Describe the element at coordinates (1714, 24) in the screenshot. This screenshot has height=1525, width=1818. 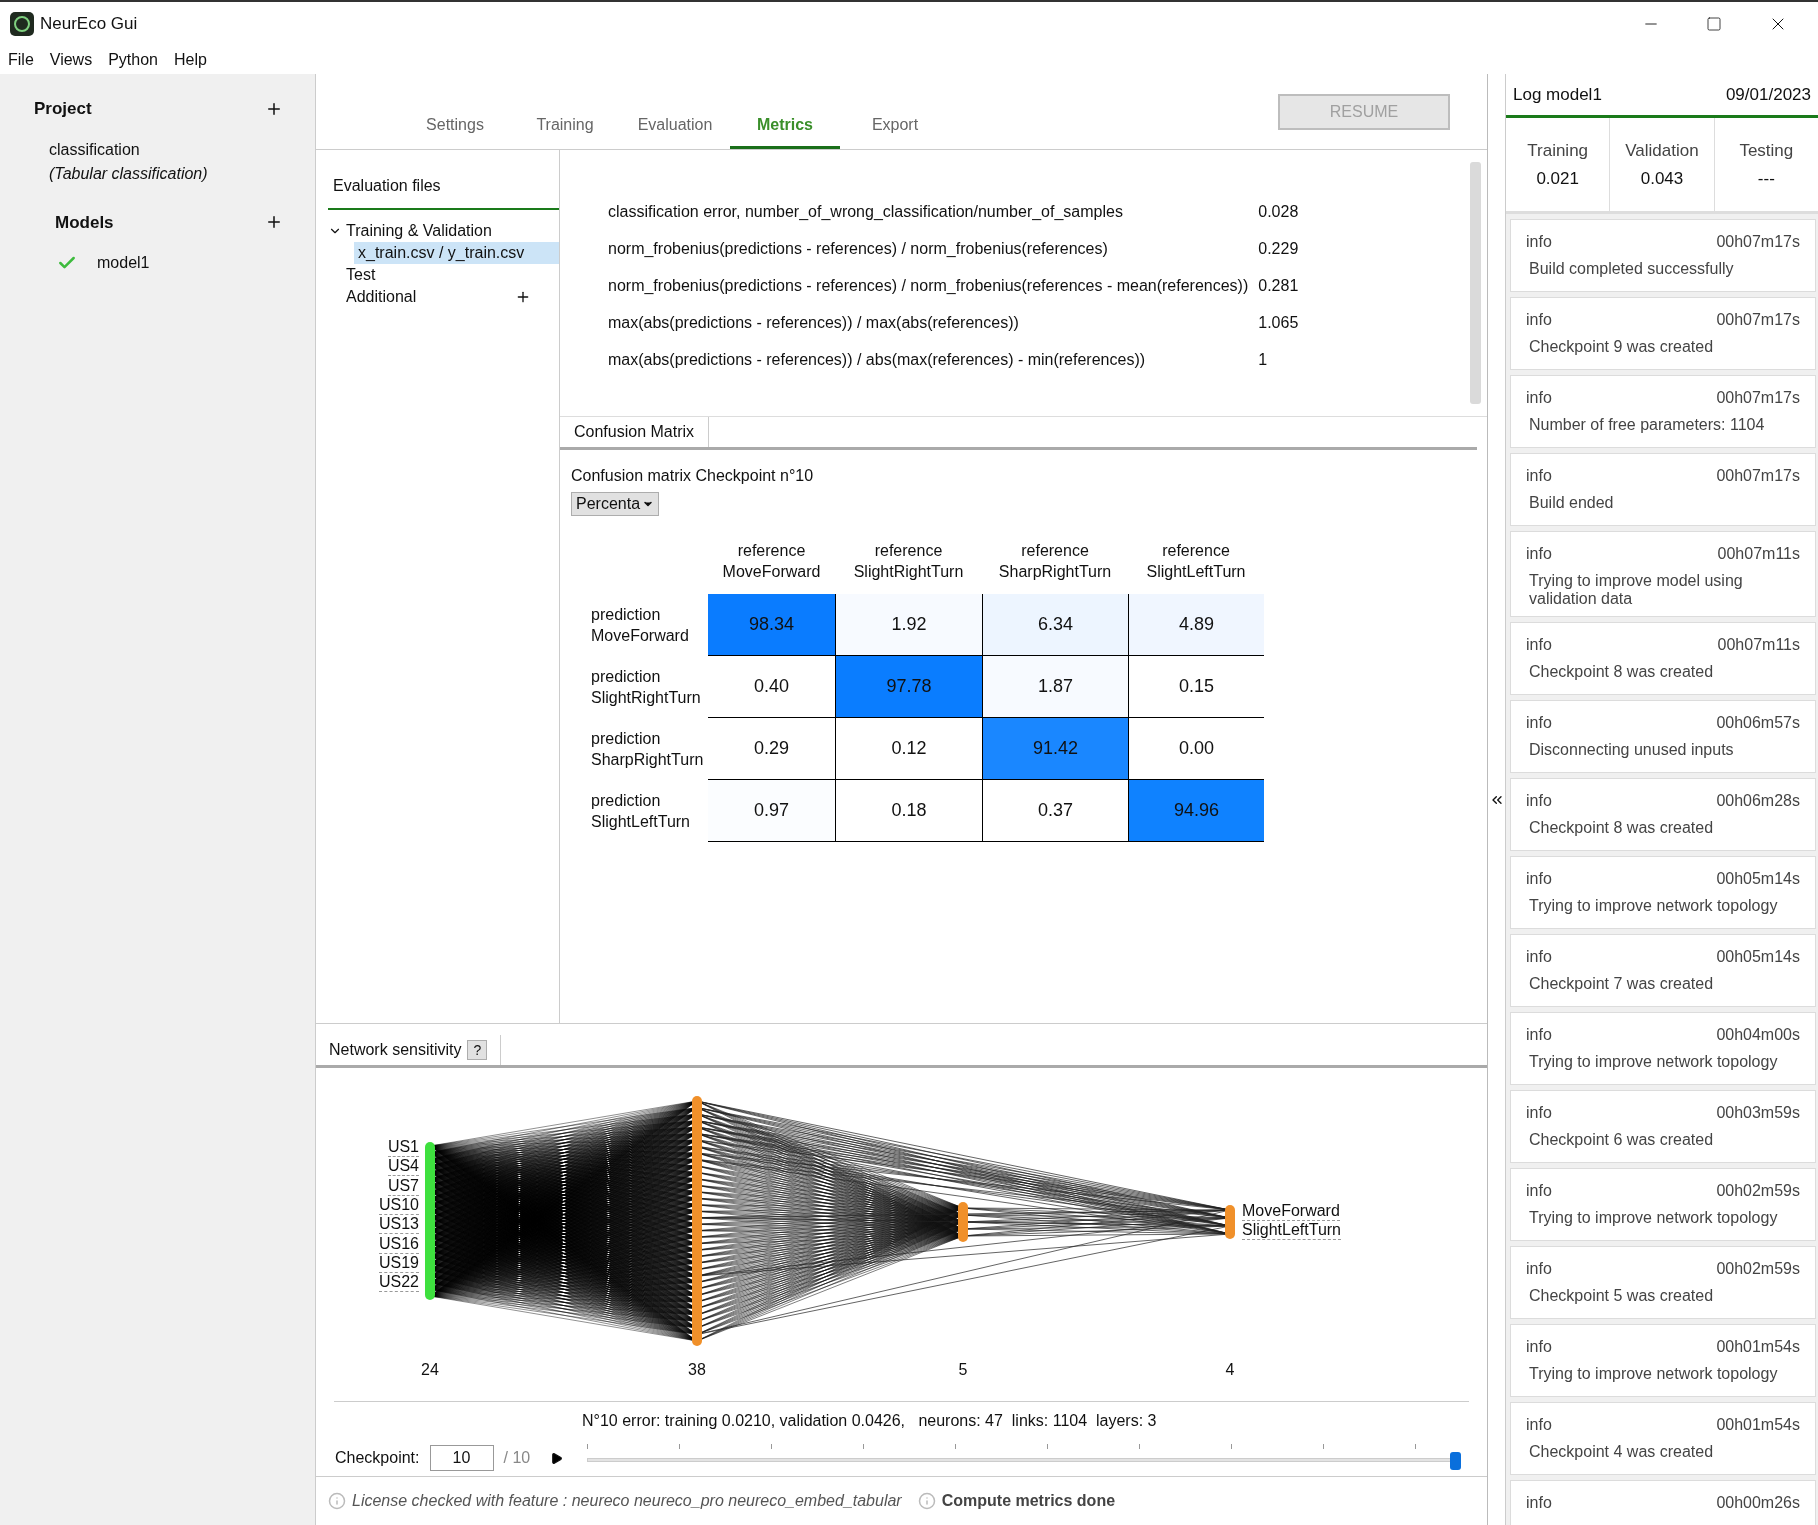
I see `maximize-icon` at that location.